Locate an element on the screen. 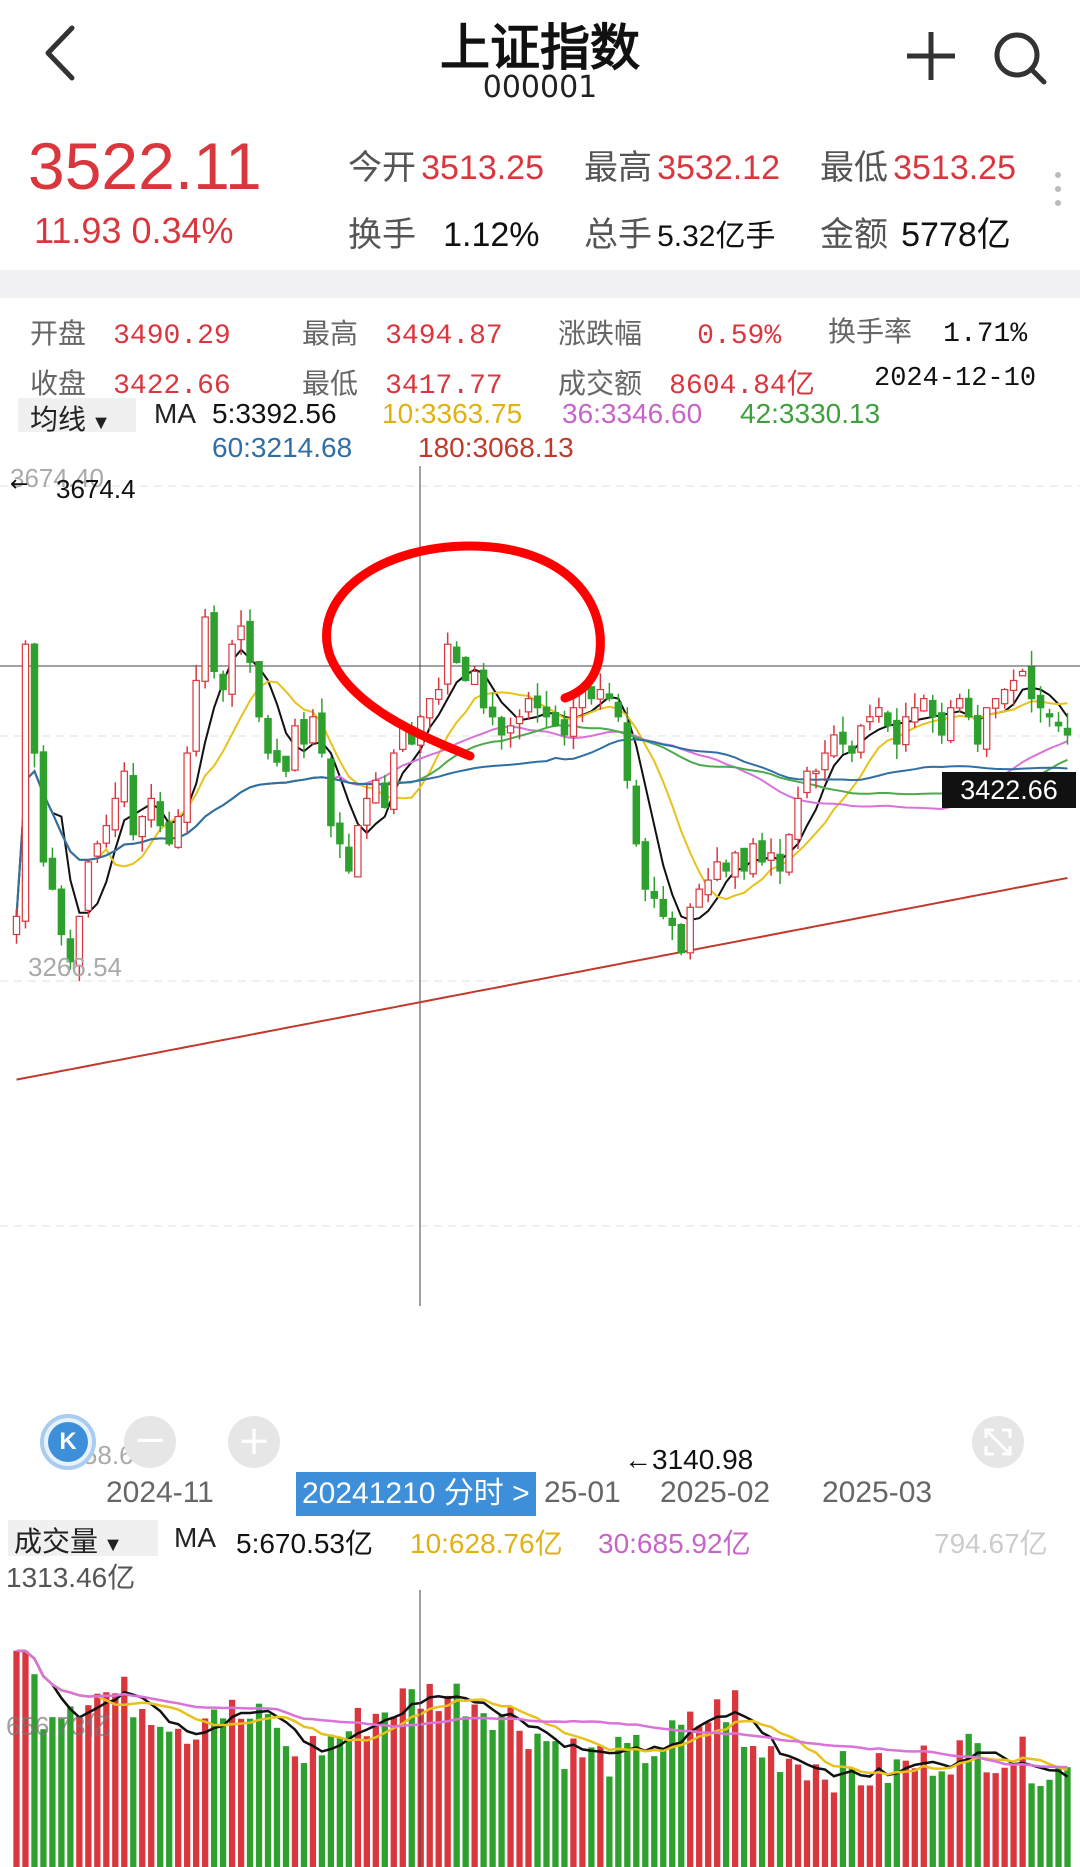 This screenshot has width=1080, height=1867. turnover-value: 1.12% is located at coordinates (491, 235).